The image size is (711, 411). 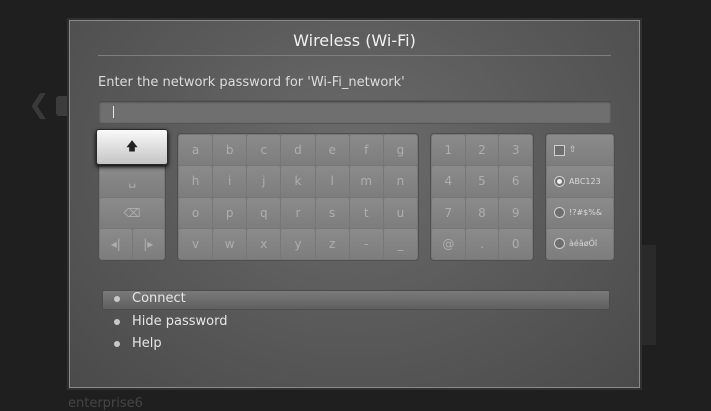 I want to click on number-keys: 1 2 3 4 5 6 7 8 9 @ . 0, so click(x=482, y=197).